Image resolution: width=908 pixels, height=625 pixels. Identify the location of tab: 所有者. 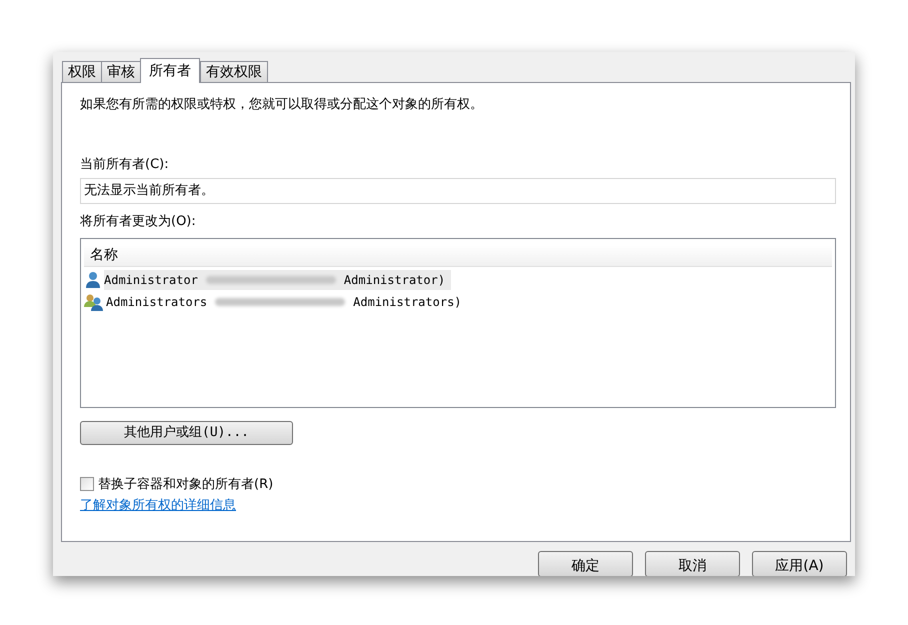
(170, 70).